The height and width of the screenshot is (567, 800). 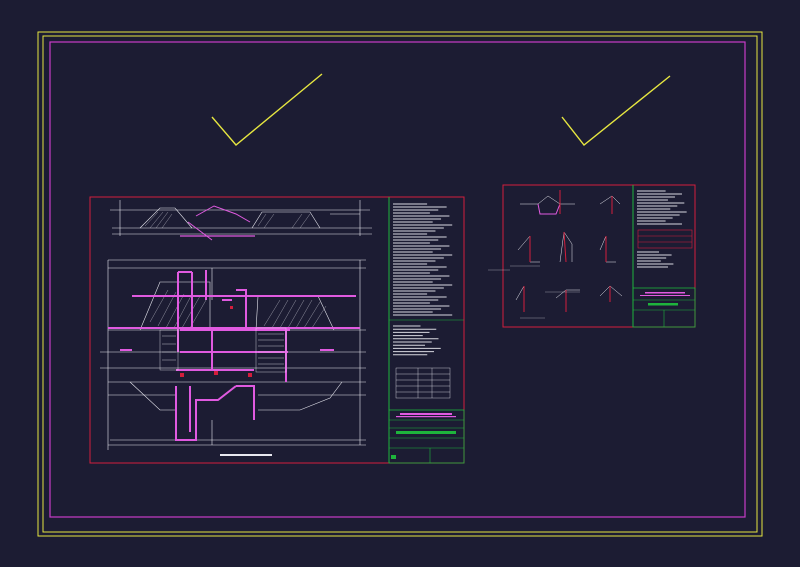 I want to click on detail-sections, so click(x=569, y=251).